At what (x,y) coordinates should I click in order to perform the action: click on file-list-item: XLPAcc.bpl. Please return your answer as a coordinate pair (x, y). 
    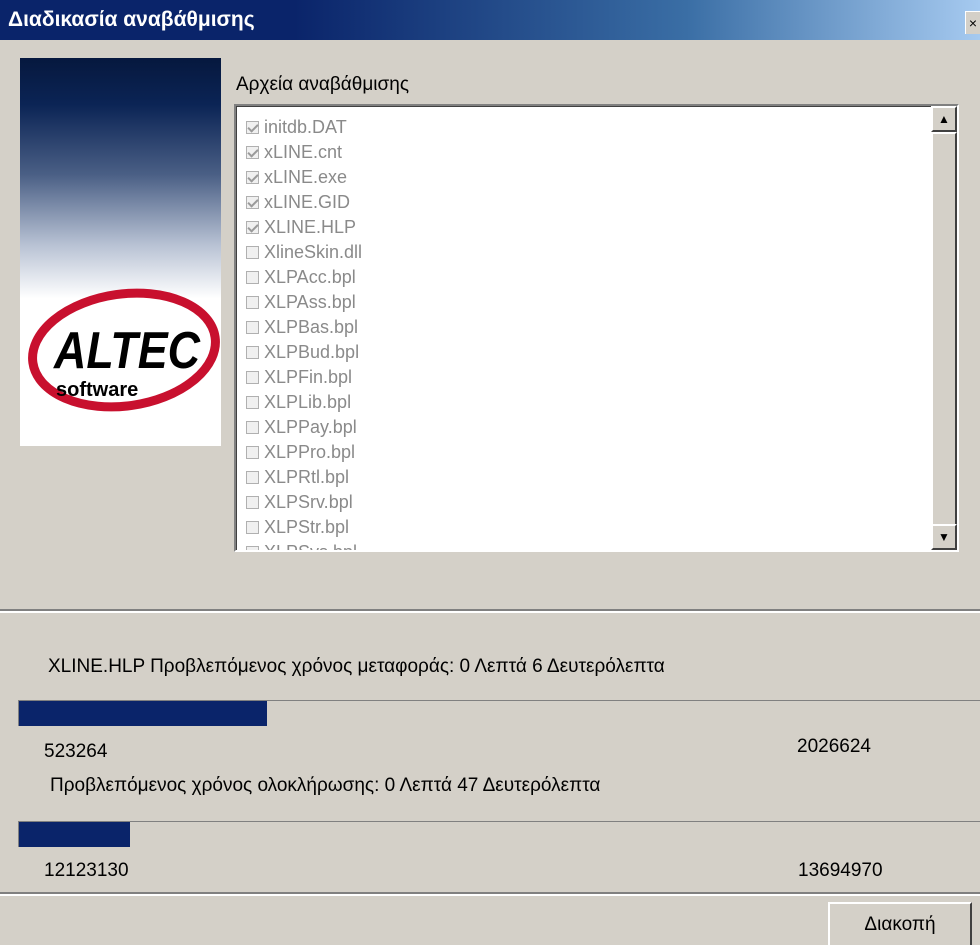
    Looking at the image, I should click on (304, 277).